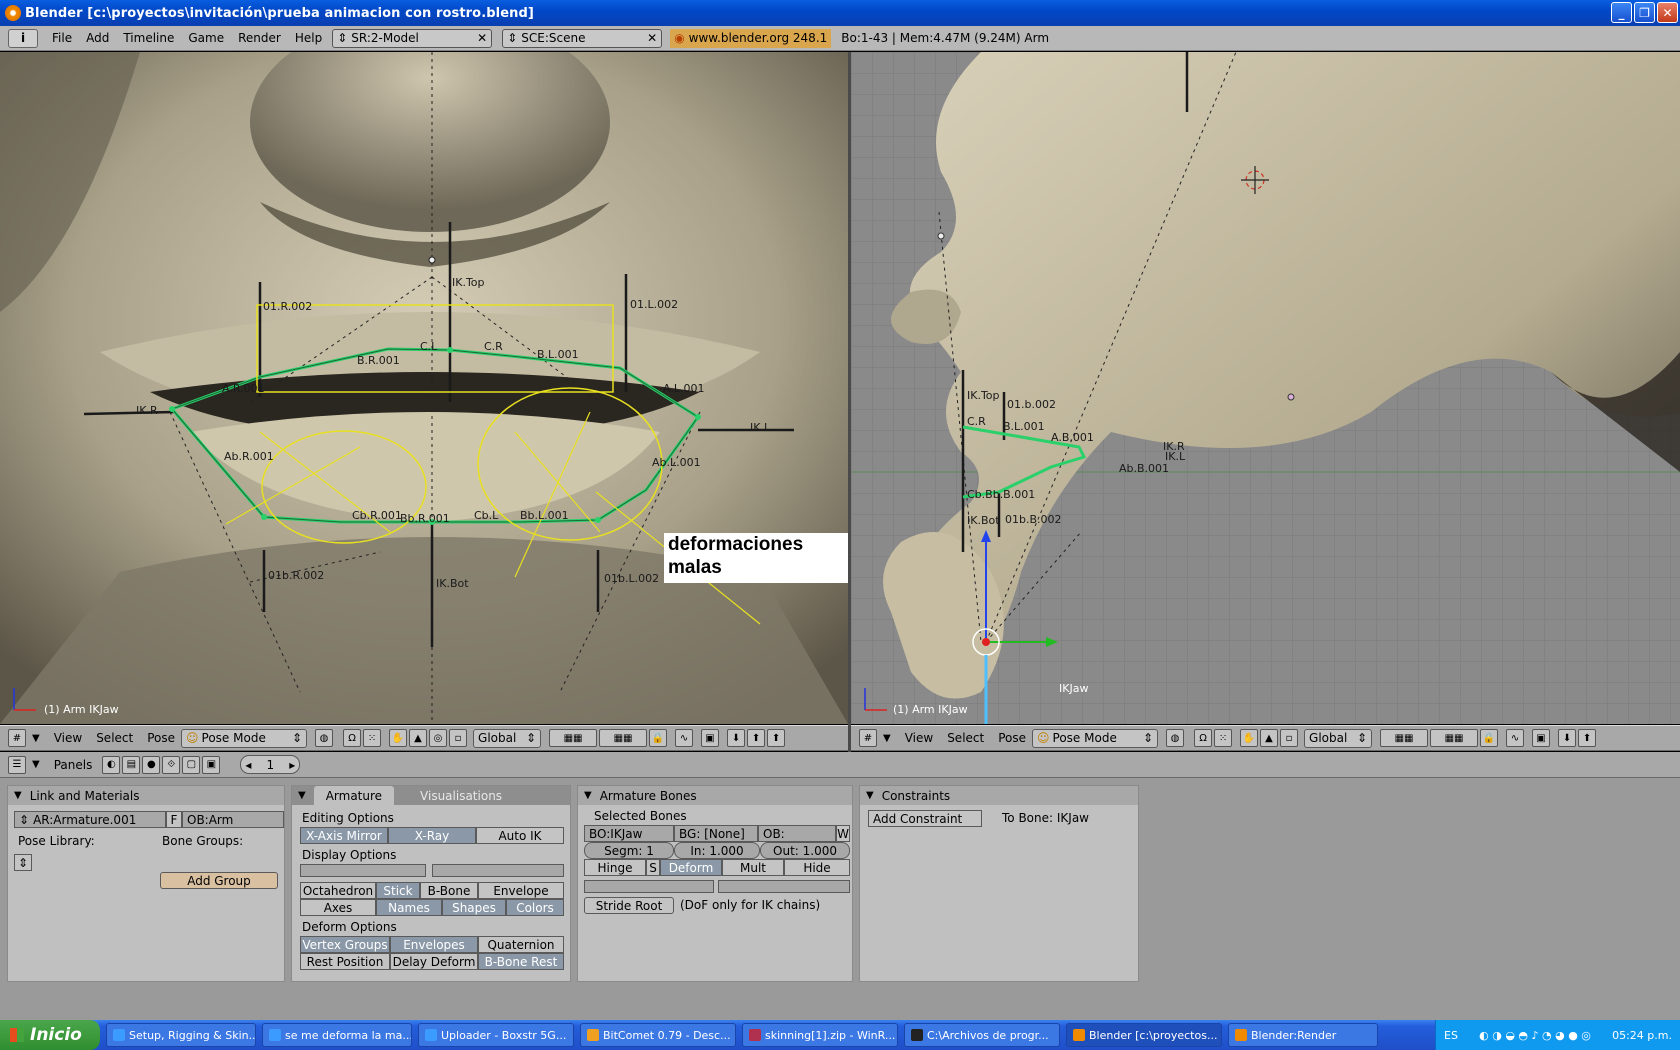  What do you see at coordinates (691, 867) in the screenshot?
I see `deform-toggle: Deform` at bounding box center [691, 867].